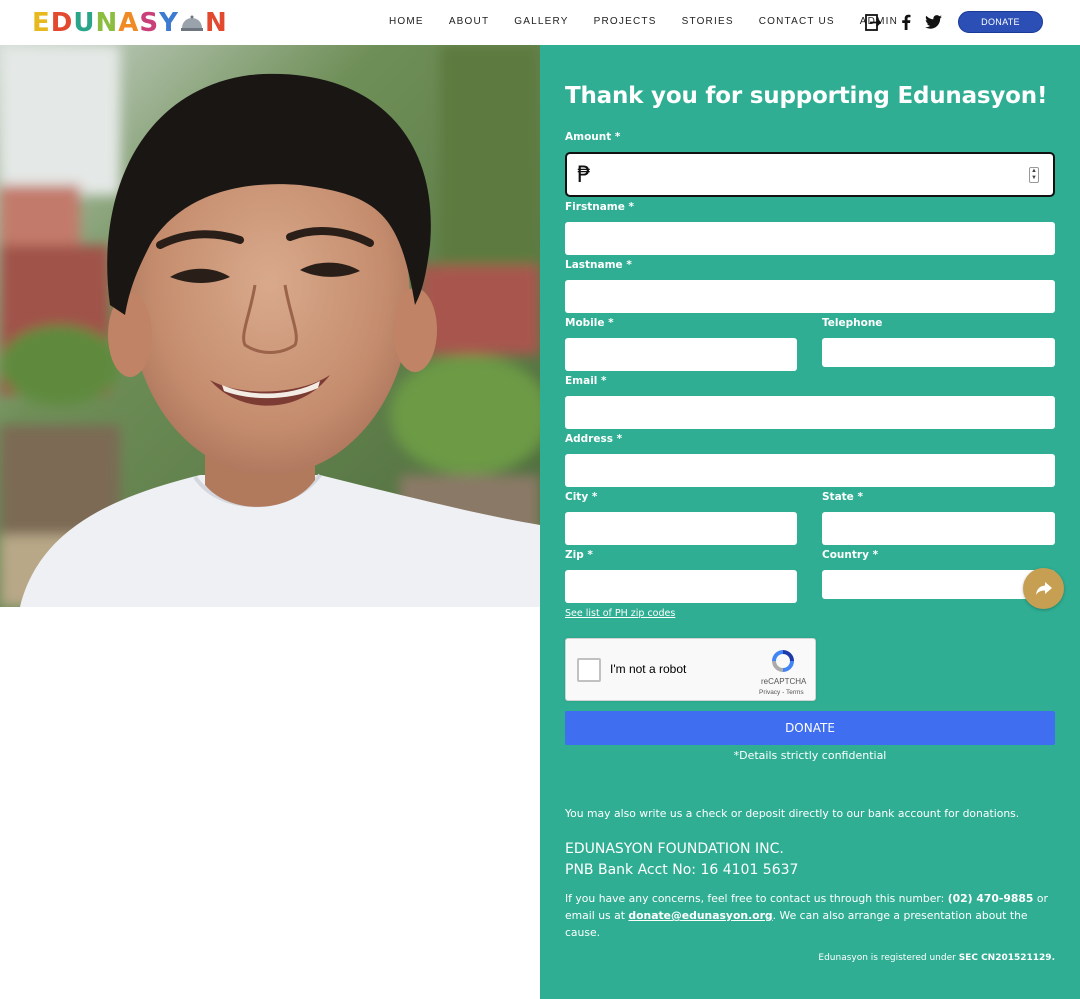 The height and width of the screenshot is (999, 1080). What do you see at coordinates (648, 669) in the screenshot?
I see `recaptcha-label: I'm not a robot` at bounding box center [648, 669].